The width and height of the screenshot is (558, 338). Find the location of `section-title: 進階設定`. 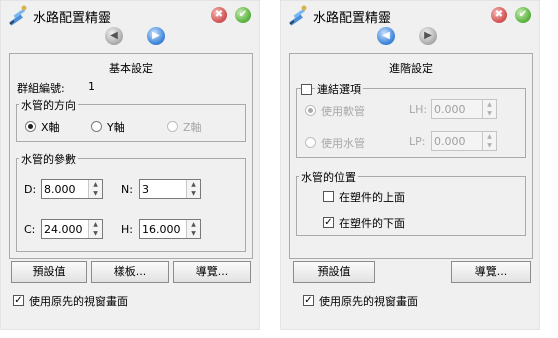

section-title: 進階設定 is located at coordinates (411, 68).